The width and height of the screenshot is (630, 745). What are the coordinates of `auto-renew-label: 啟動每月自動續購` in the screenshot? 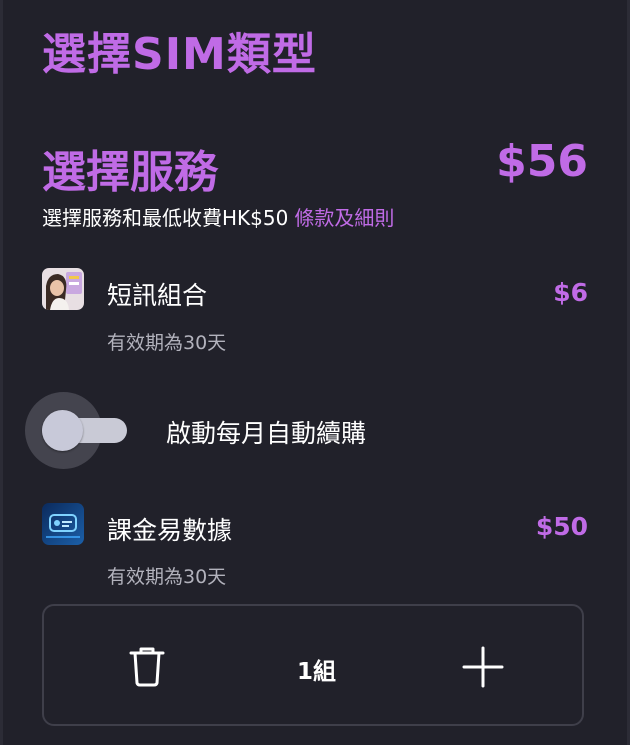 It's located at (266, 433).